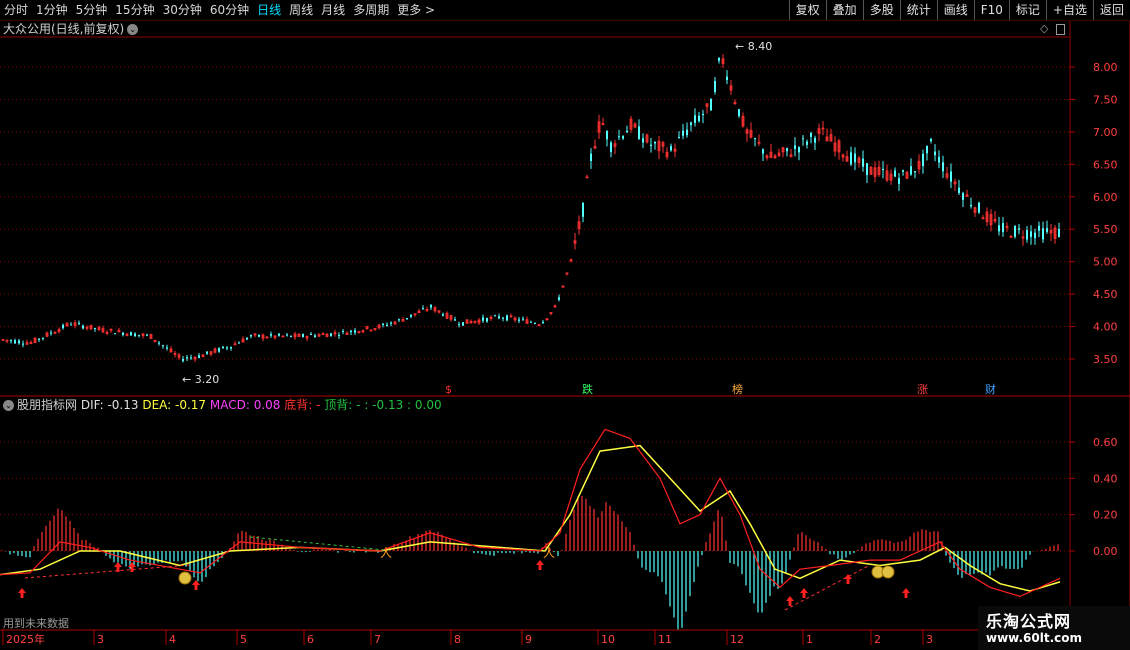 The width and height of the screenshot is (1130, 650). I want to click on indicator-tail-values: : -0.13 : 0.00, so click(403, 405).